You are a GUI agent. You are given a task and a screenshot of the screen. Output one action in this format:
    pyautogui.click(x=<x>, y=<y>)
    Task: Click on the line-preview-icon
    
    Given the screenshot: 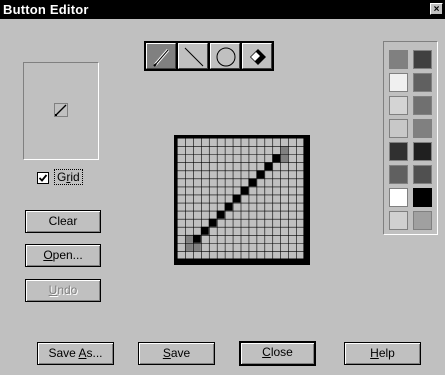 What is the action you would take?
    pyautogui.click(x=61, y=110)
    